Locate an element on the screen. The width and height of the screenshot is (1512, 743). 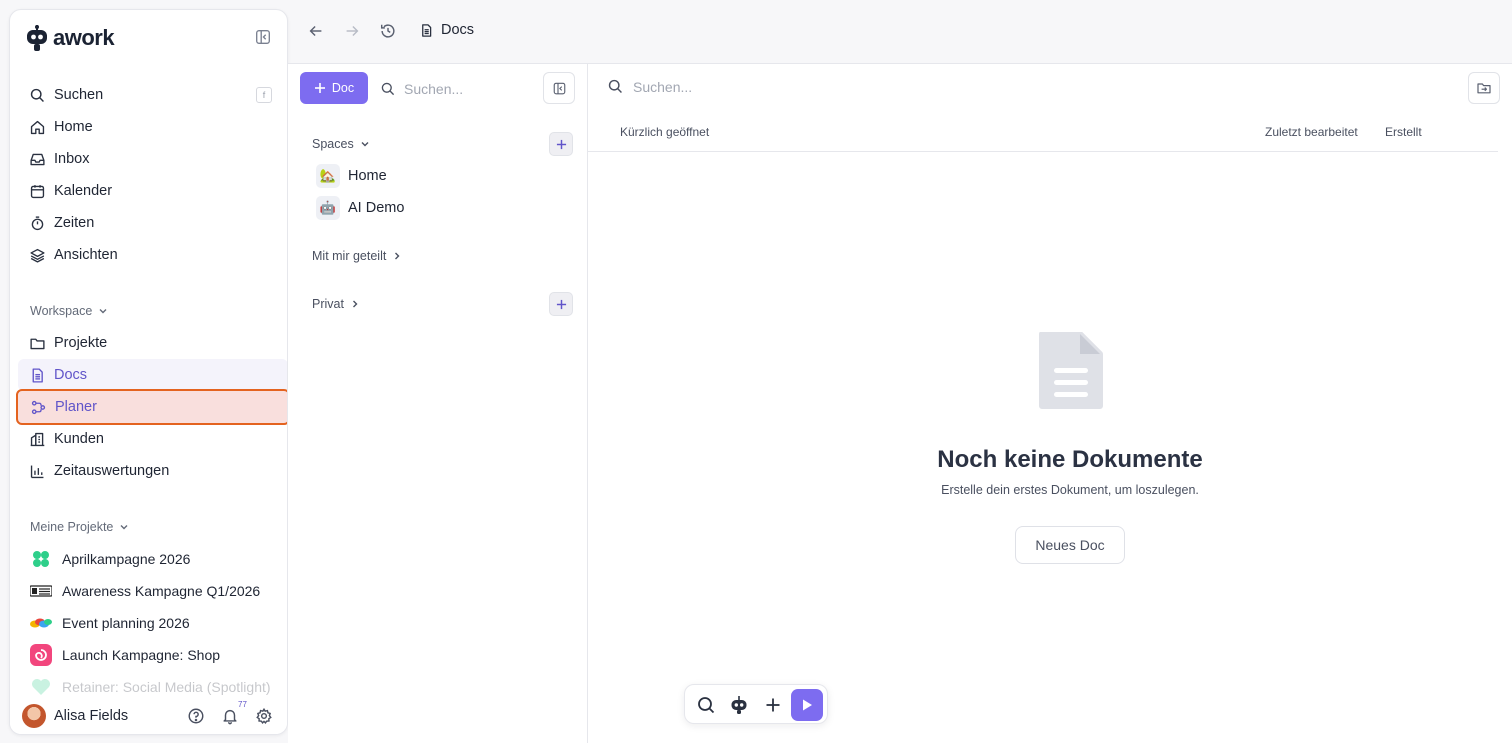
main-search-input is located at coordinates (833, 86).